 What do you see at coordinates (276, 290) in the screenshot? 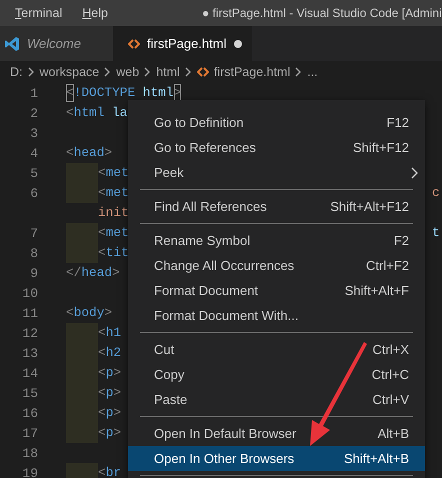
I see `menu-item: Format Document Shift+Alt+F` at bounding box center [276, 290].